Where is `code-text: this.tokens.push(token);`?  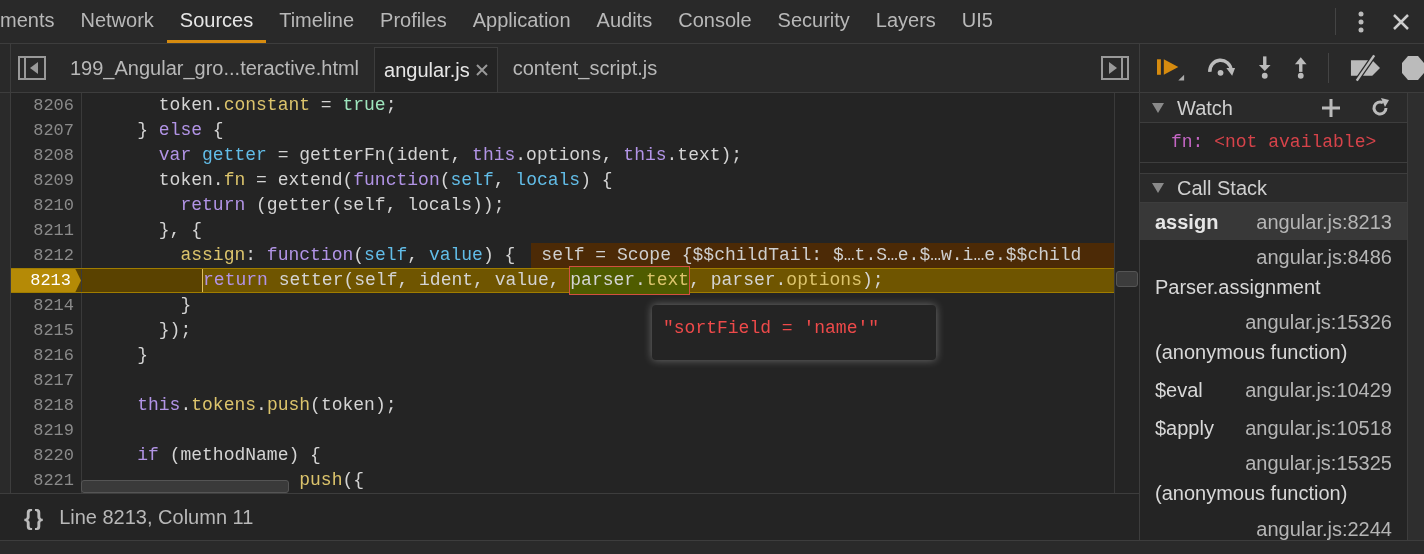
code-text: this.tokens.push(token); is located at coordinates (267, 405).